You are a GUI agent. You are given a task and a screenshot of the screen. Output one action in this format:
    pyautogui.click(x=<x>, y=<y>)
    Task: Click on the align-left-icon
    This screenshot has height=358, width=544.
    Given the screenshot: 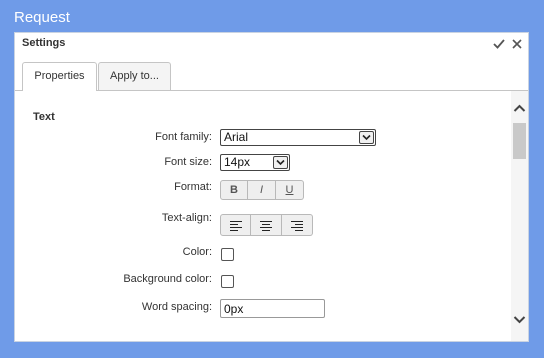 What is the action you would take?
    pyautogui.click(x=235, y=226)
    